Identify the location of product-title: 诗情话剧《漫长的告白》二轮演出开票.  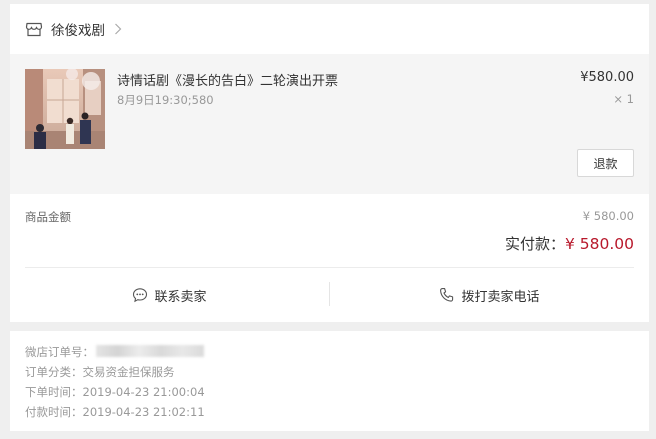
(227, 79).